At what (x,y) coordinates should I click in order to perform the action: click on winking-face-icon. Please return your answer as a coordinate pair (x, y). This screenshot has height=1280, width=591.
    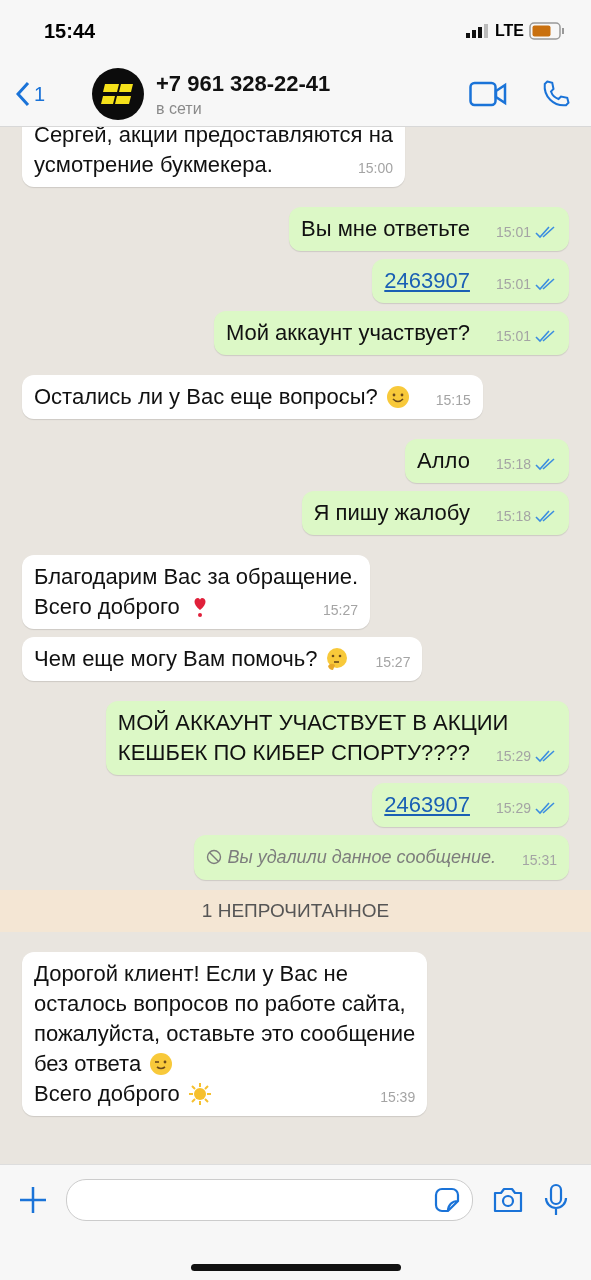
    Looking at the image, I should click on (161, 1064).